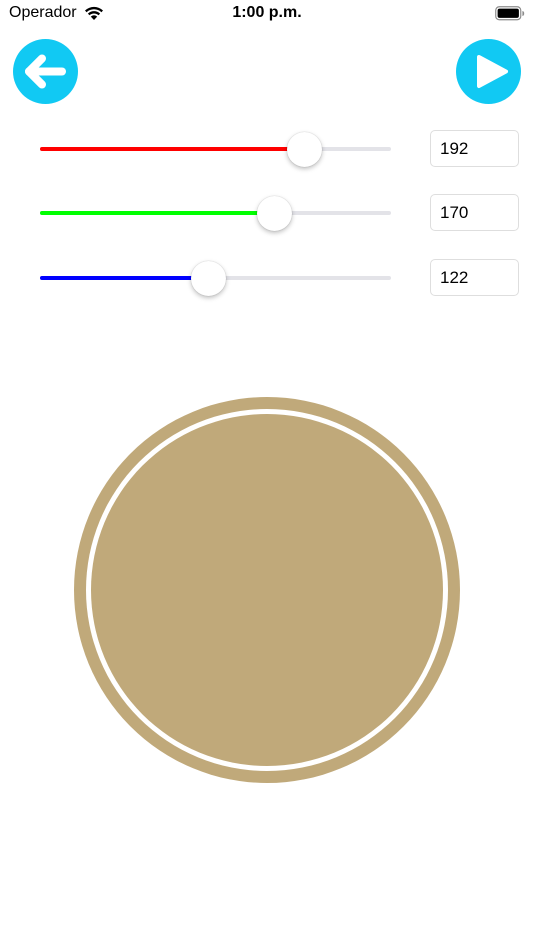 The width and height of the screenshot is (534, 950). I want to click on green-slider, so click(215, 213).